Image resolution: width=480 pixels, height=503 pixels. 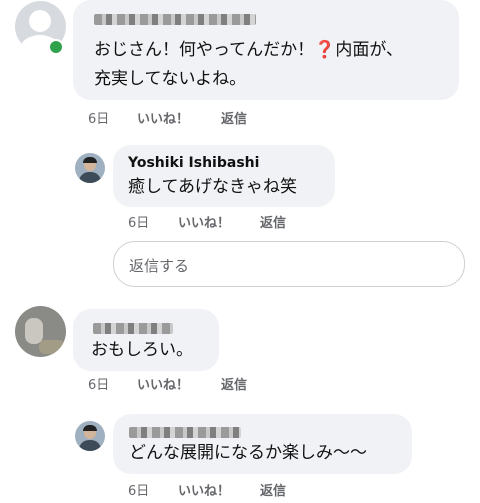 I want to click on comment-text: おじさん！何やってんだか！❓内面が、, so click(x=248, y=50).